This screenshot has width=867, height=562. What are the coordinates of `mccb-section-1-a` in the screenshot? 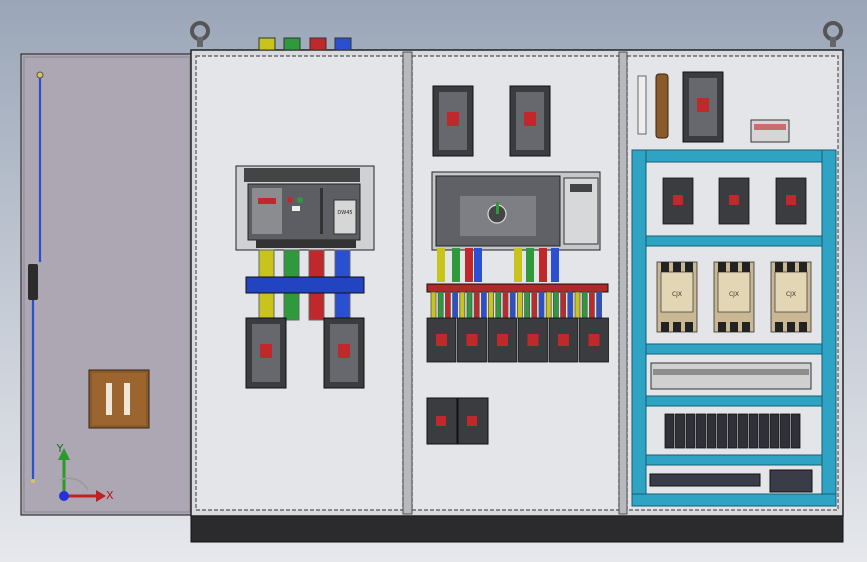 It's located at (266, 353).